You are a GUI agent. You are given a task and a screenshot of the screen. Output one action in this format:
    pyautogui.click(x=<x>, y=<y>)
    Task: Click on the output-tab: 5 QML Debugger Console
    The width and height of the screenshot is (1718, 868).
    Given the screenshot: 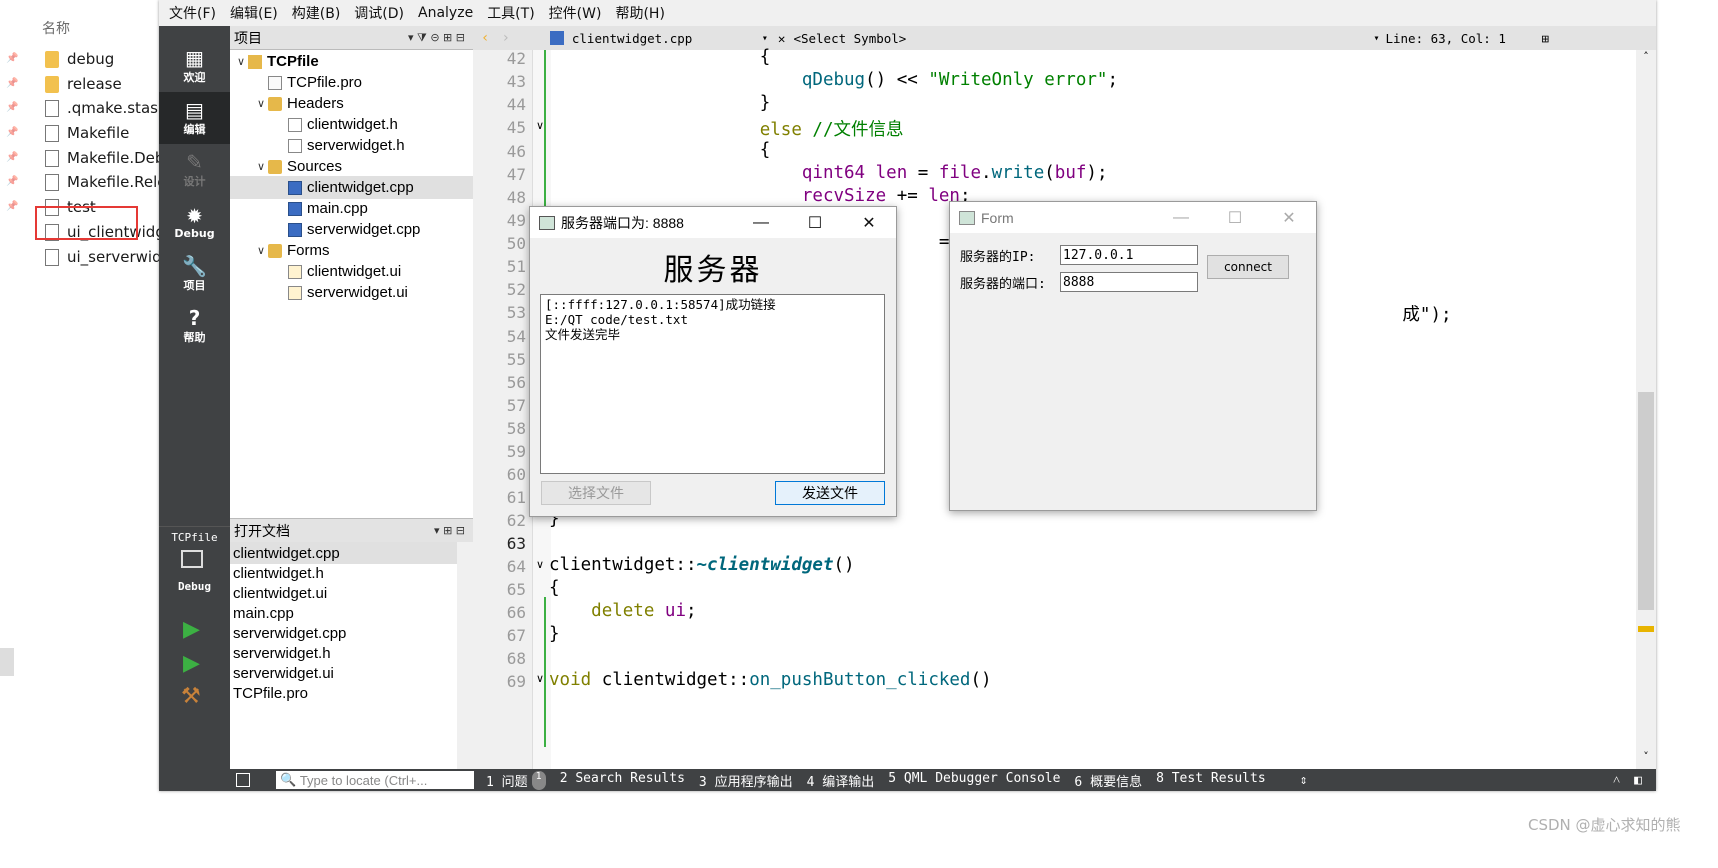 What is the action you would take?
    pyautogui.click(x=974, y=780)
    